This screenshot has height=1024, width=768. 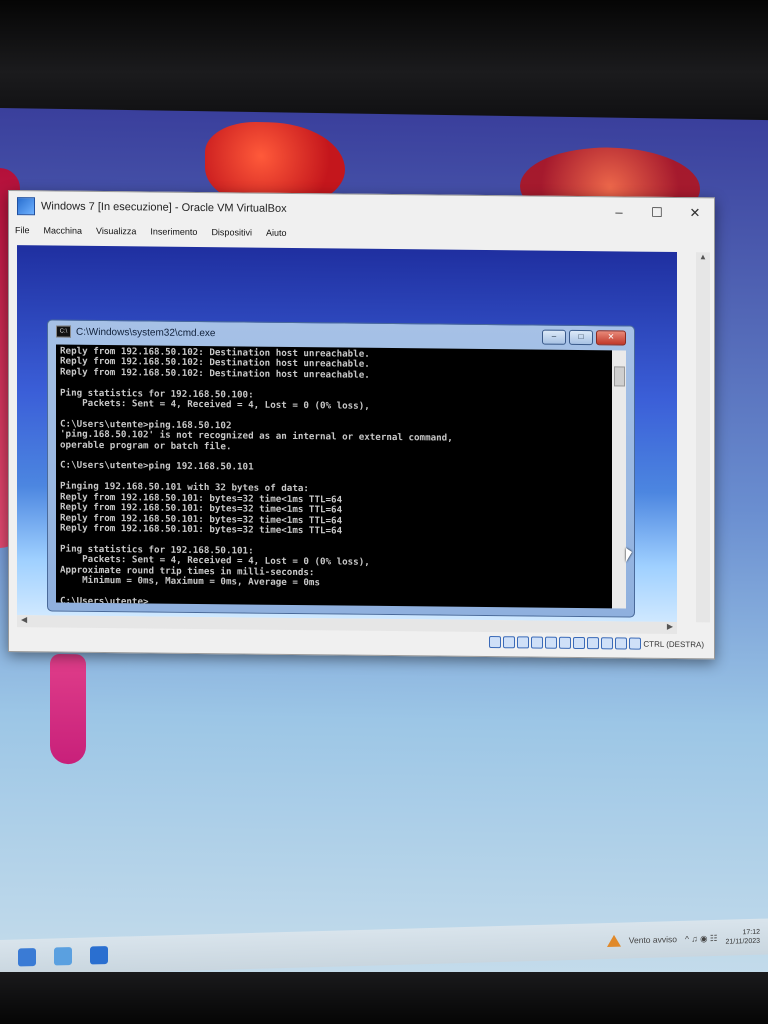 I want to click on tray-icons: ^ ♫ ◉ ☷, so click(x=701, y=938).